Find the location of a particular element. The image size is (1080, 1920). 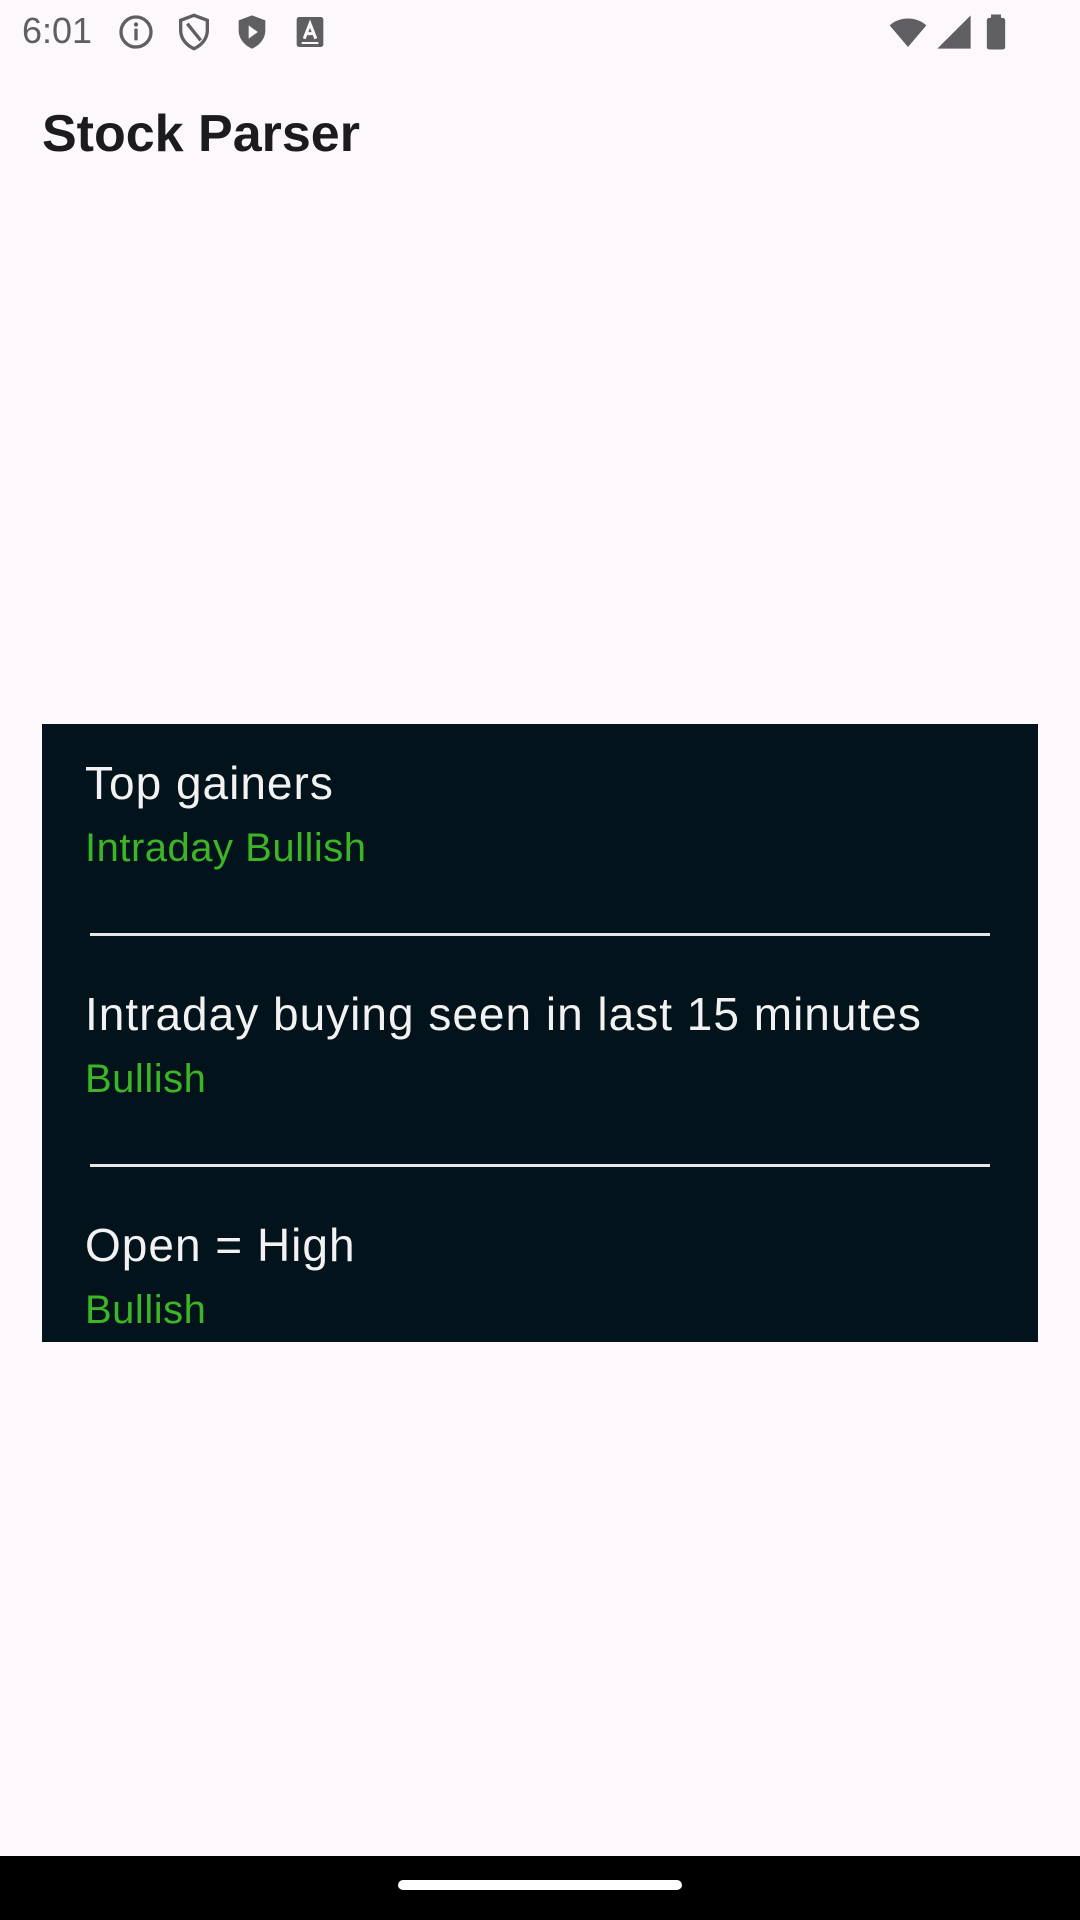

battery-icon is located at coordinates (996, 32).